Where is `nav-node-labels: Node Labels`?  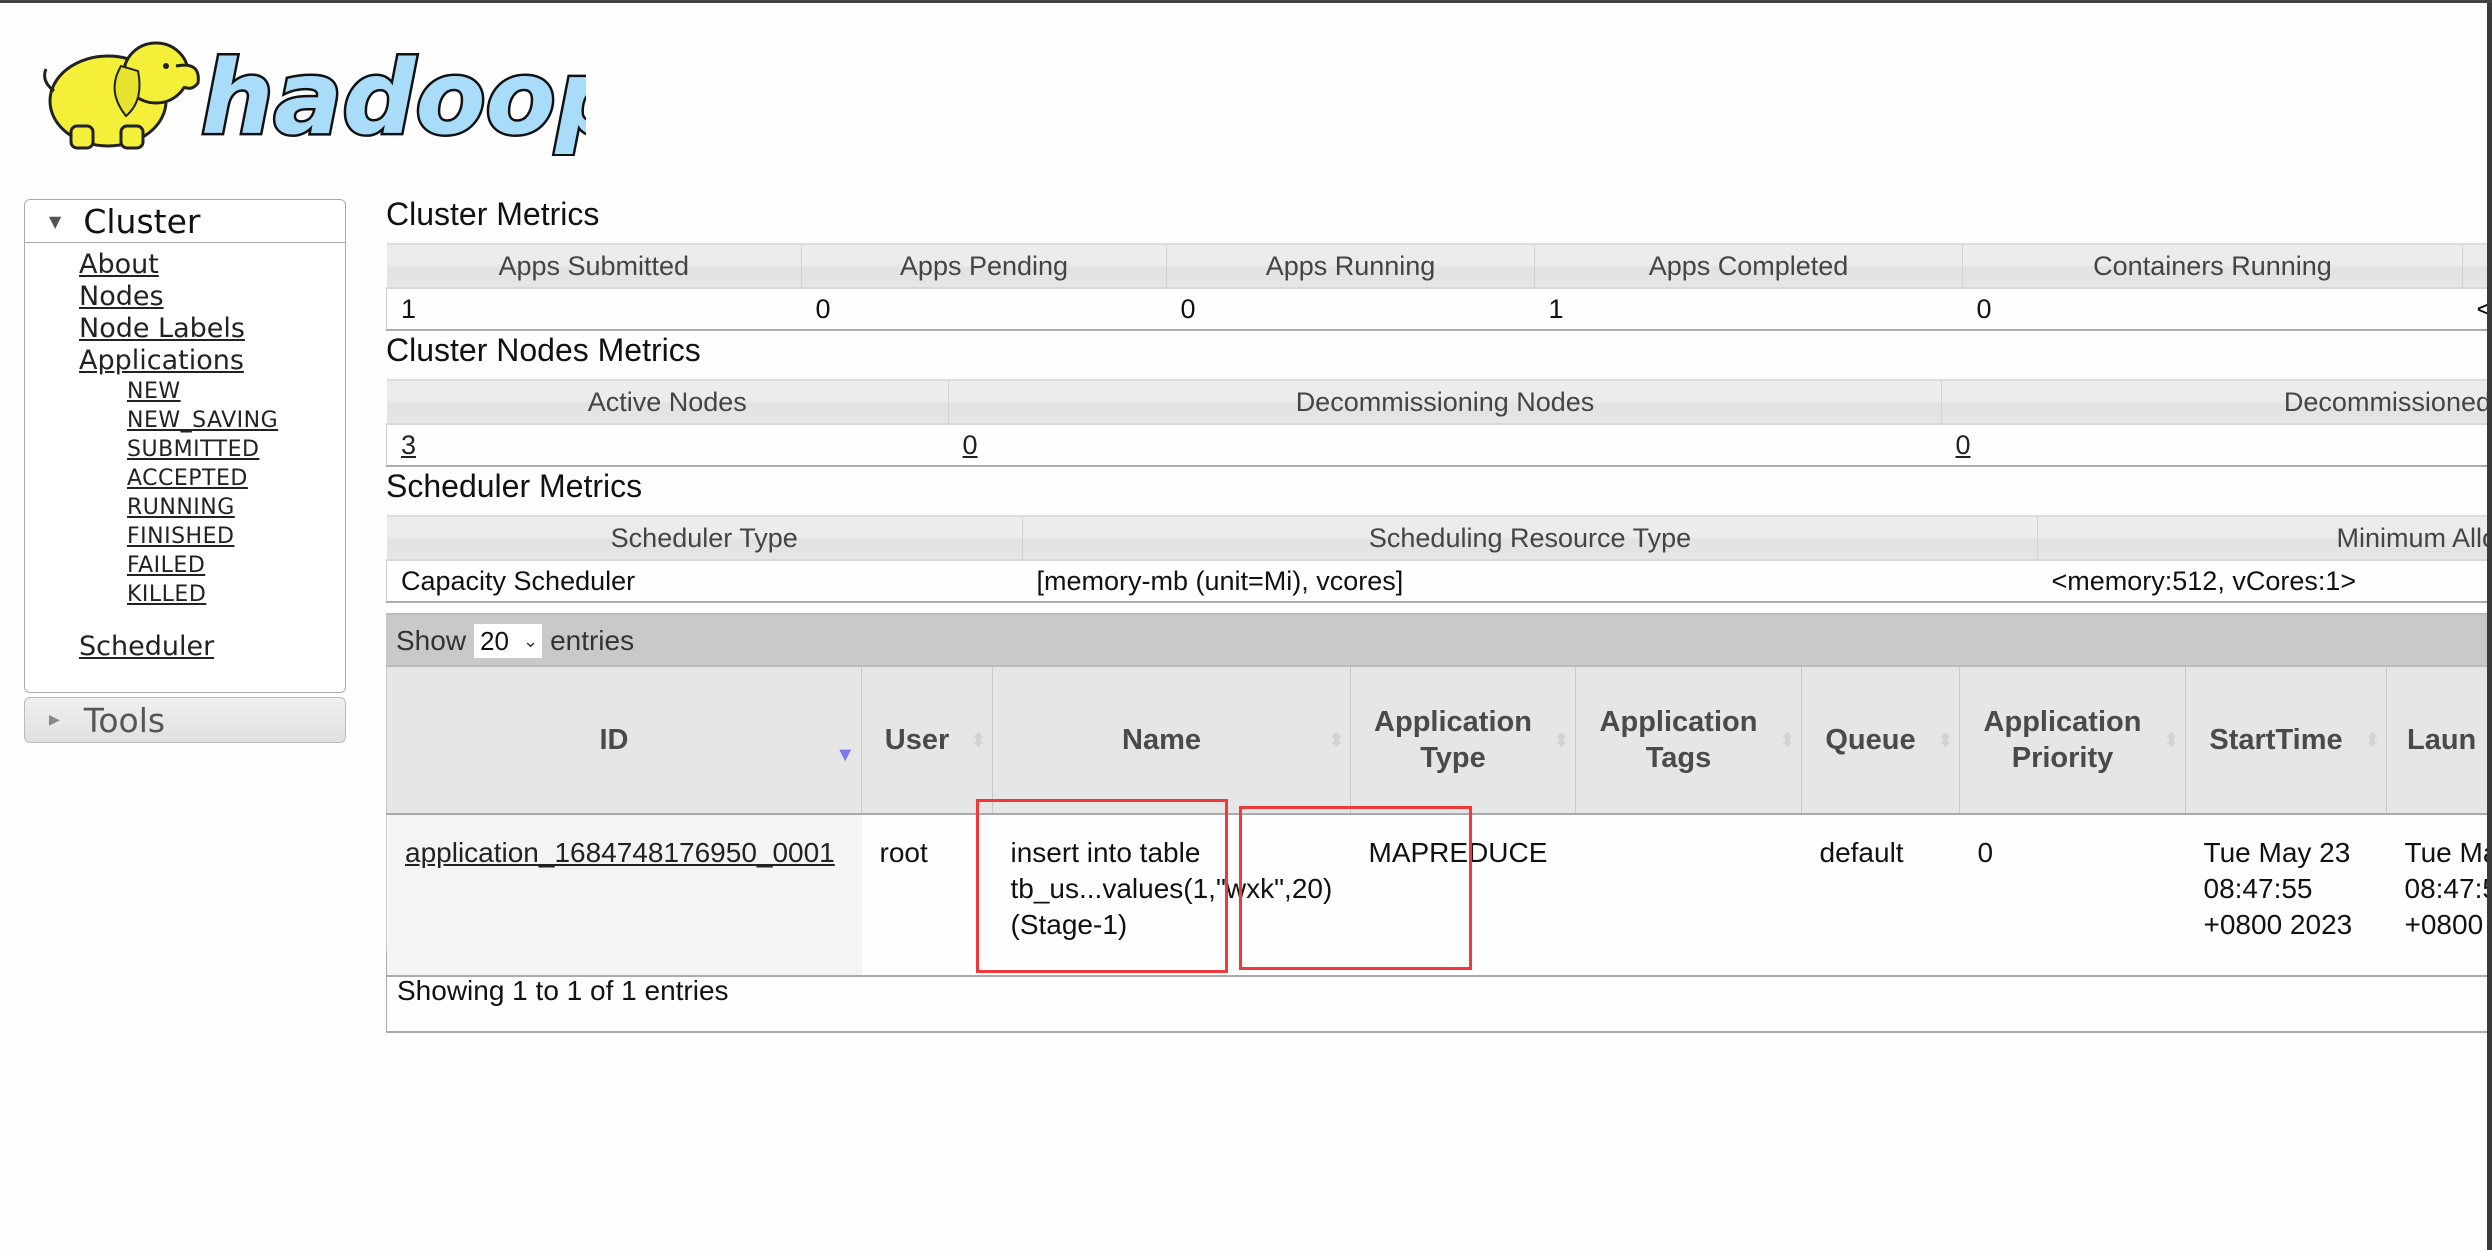
nav-node-labels: Node Labels is located at coordinates (185, 329).